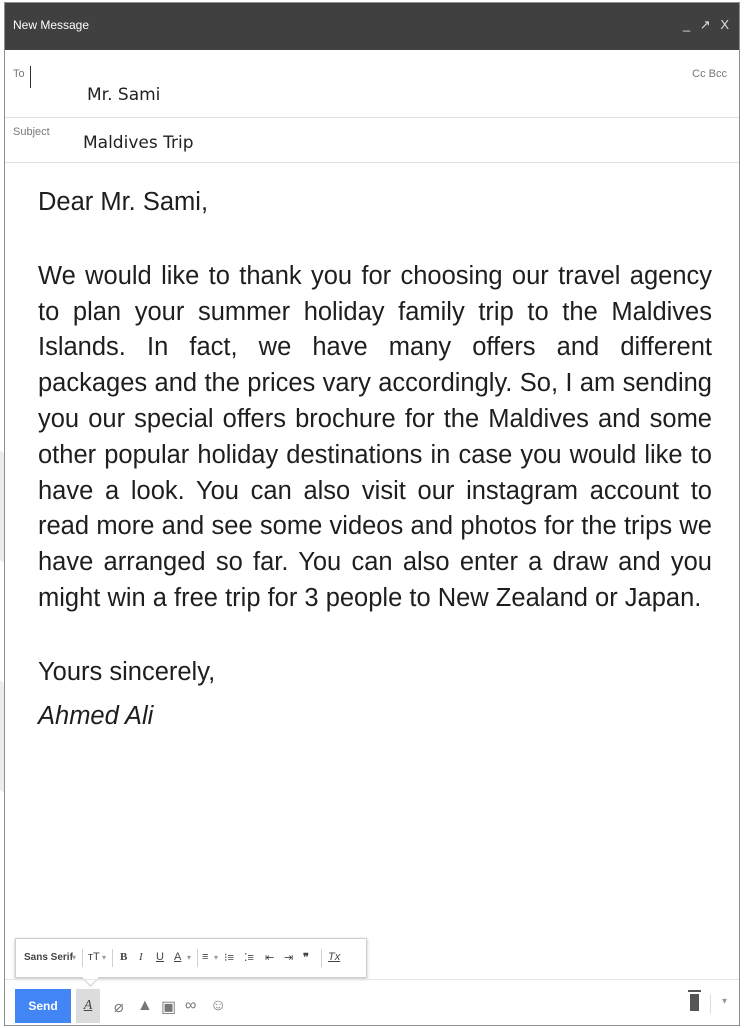 Image resolution: width=746 pixels, height=1028 pixels. I want to click on italic-icon: I, so click(141, 957).